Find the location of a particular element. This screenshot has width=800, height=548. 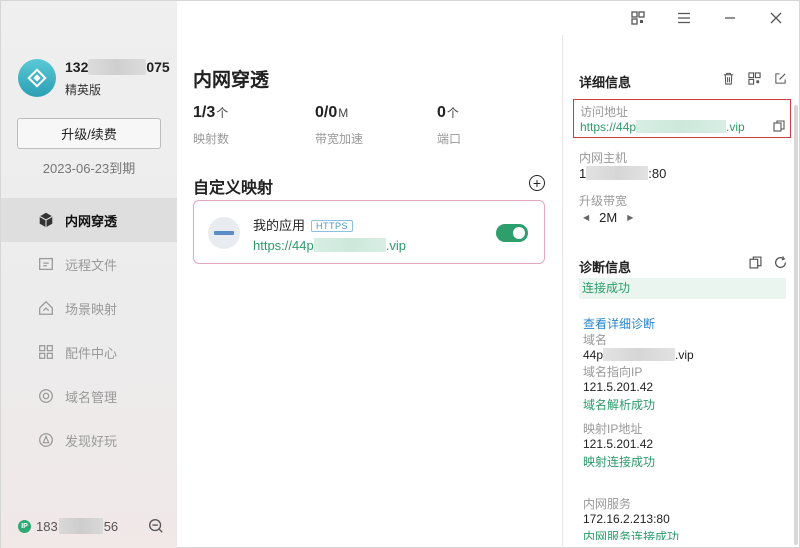

public-ip: IP 183 56 is located at coordinates (68, 526).